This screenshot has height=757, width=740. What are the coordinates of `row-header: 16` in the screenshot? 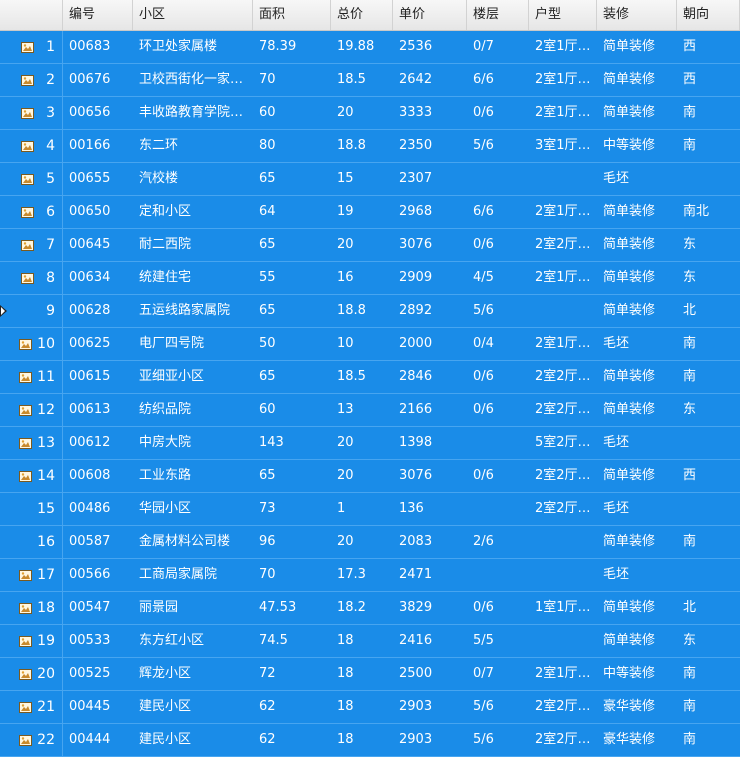 It's located at (31, 542).